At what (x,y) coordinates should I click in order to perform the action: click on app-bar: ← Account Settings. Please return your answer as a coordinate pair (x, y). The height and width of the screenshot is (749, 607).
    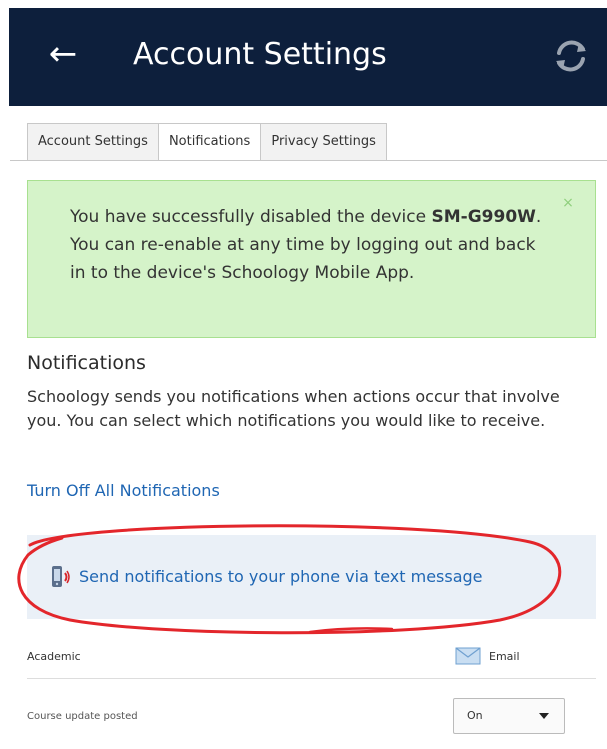
    Looking at the image, I should click on (308, 57).